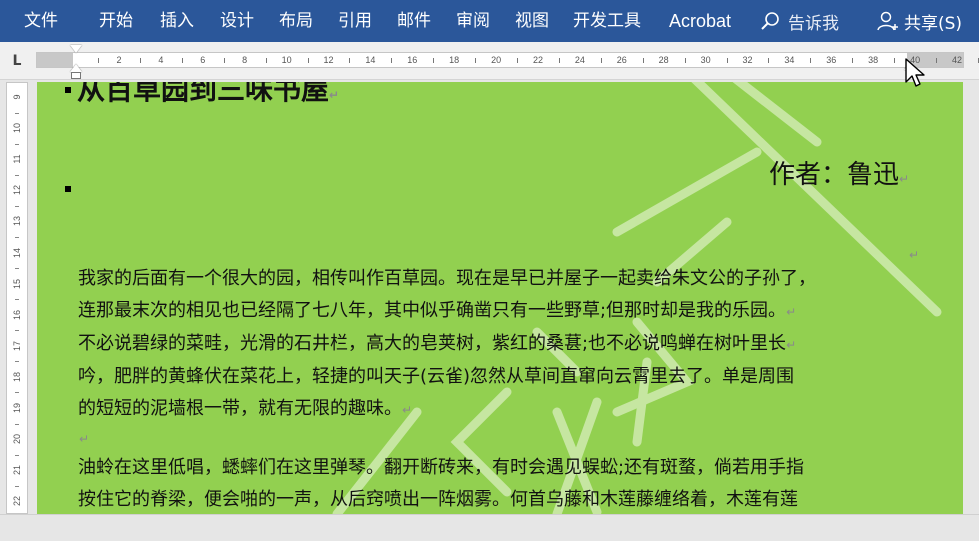  What do you see at coordinates (177, 21) in the screenshot?
I see `tab-insert: 插入` at bounding box center [177, 21].